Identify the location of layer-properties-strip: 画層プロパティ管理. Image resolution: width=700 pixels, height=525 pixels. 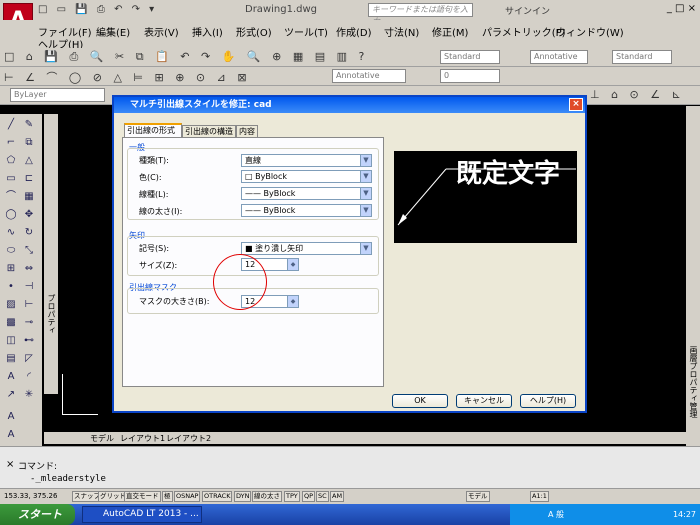
(693, 276).